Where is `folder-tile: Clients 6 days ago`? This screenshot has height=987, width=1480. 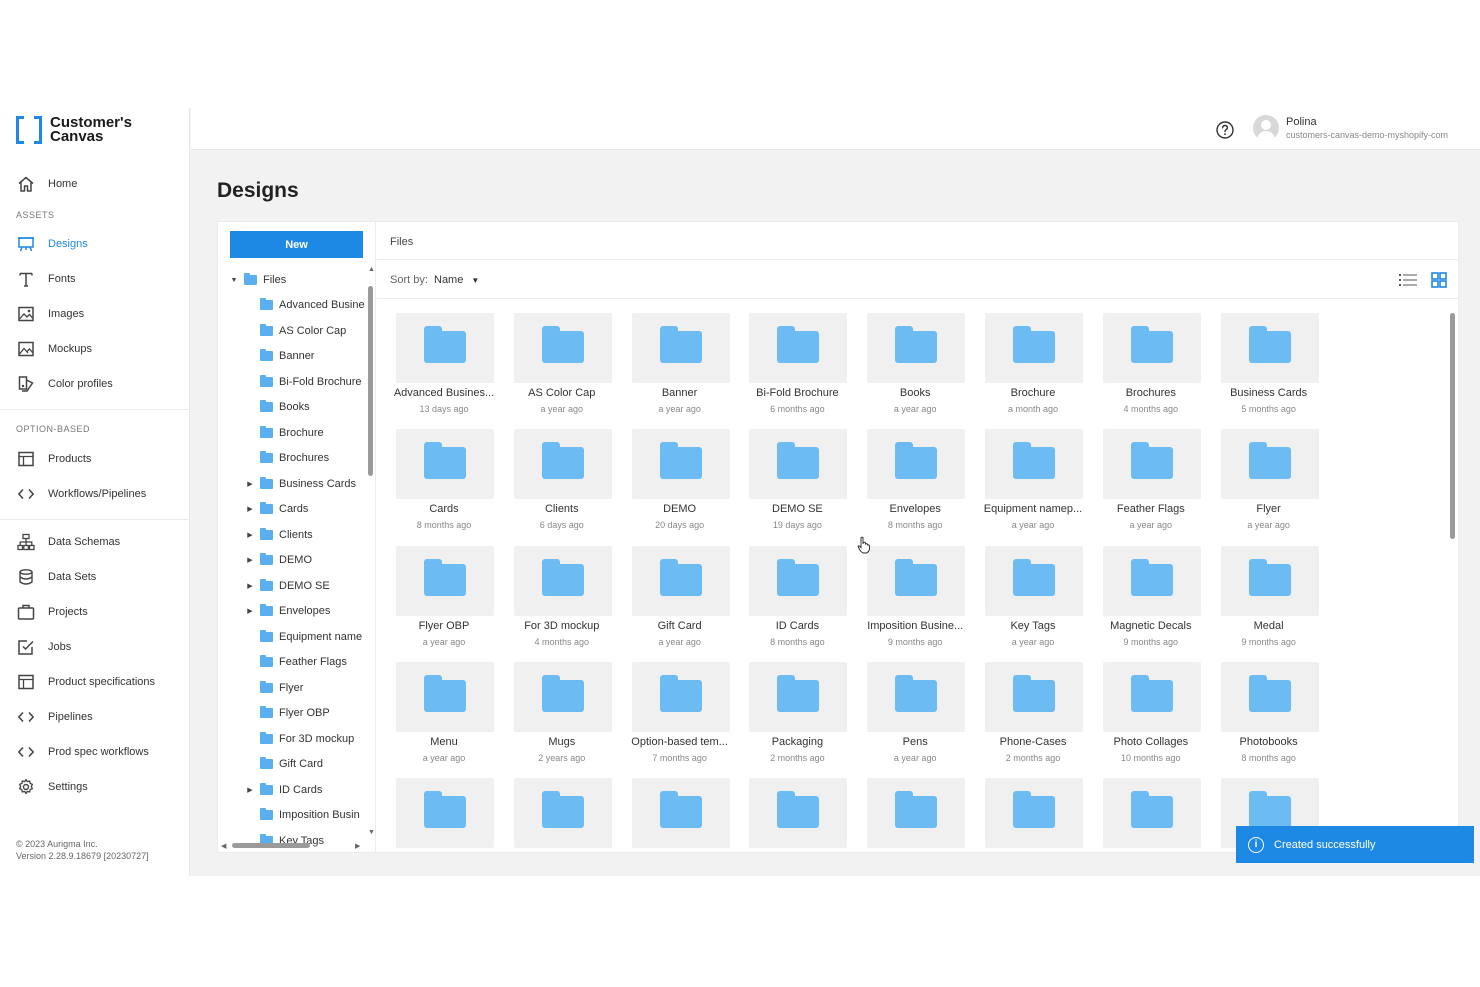 folder-tile: Clients 6 days ago is located at coordinates (562, 484).